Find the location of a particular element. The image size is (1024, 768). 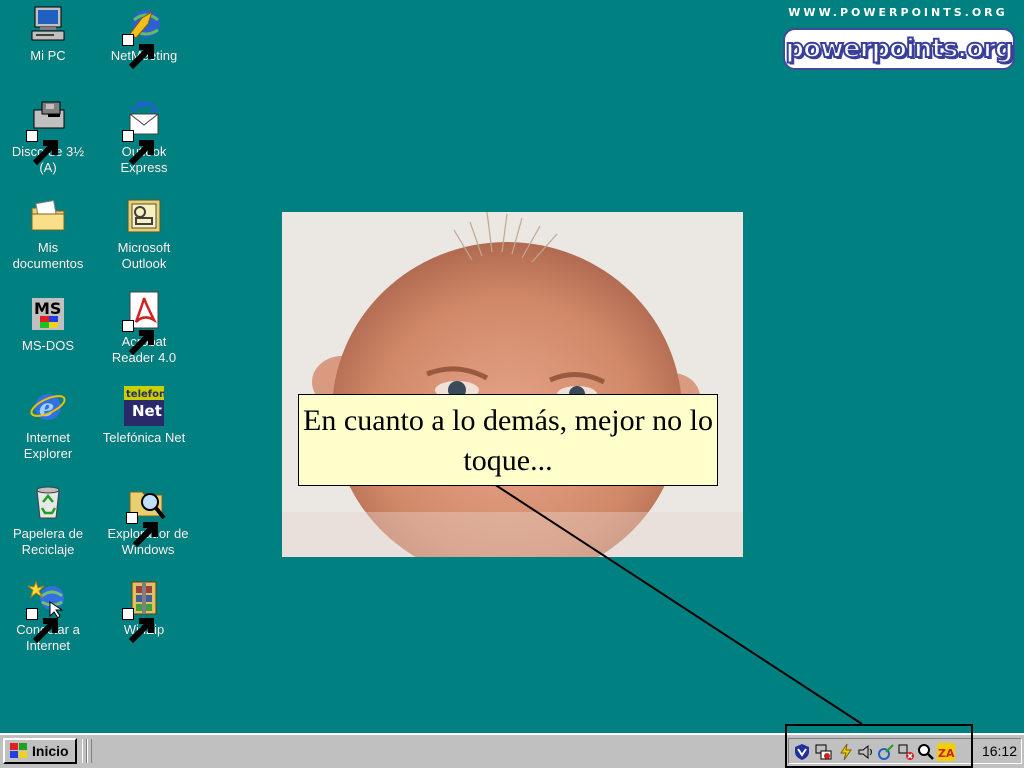

folder-icon is located at coordinates (48, 216).